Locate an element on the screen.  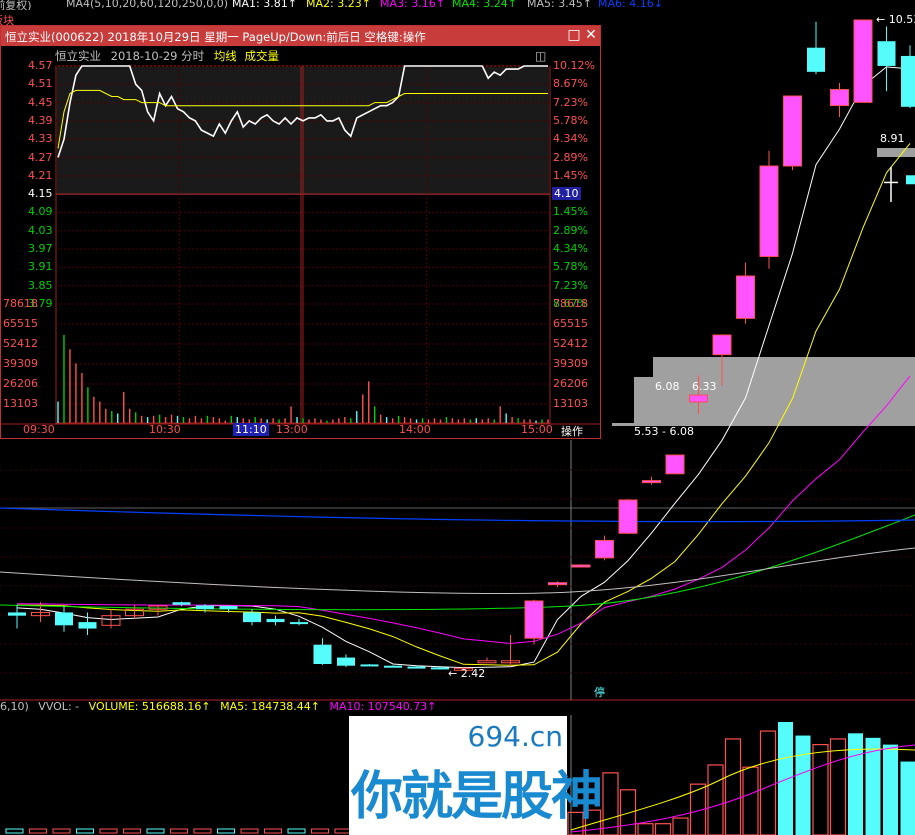
volume-tick-label-right: 65515 is located at coordinates (570, 323).